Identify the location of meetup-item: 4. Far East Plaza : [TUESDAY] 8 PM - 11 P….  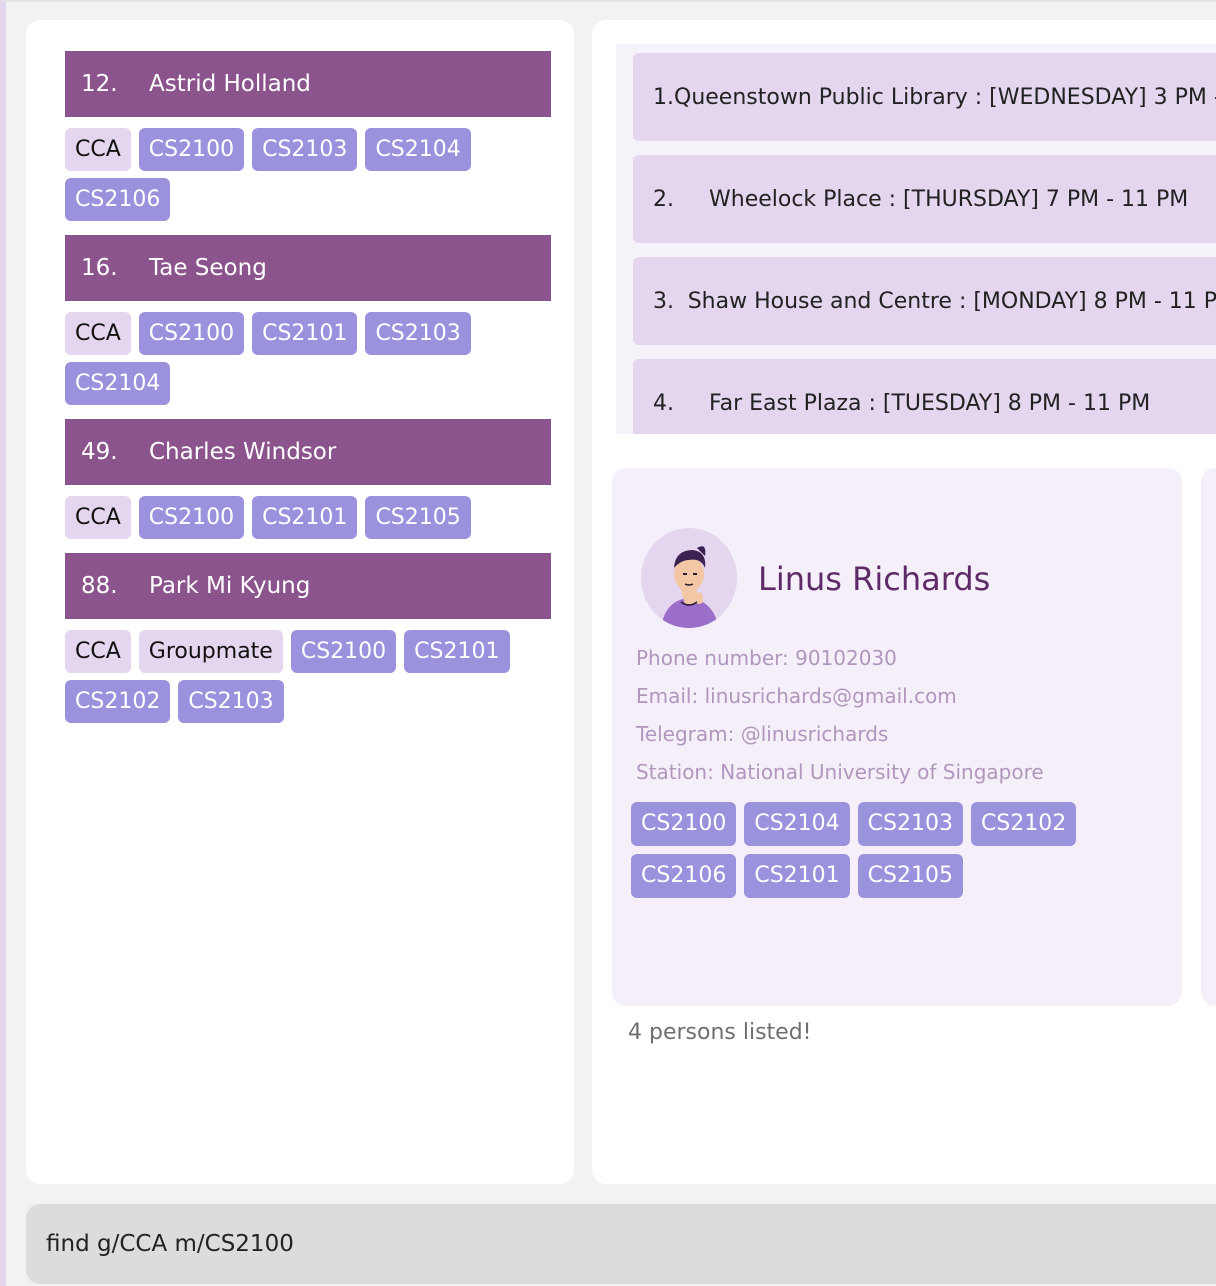
(924, 396).